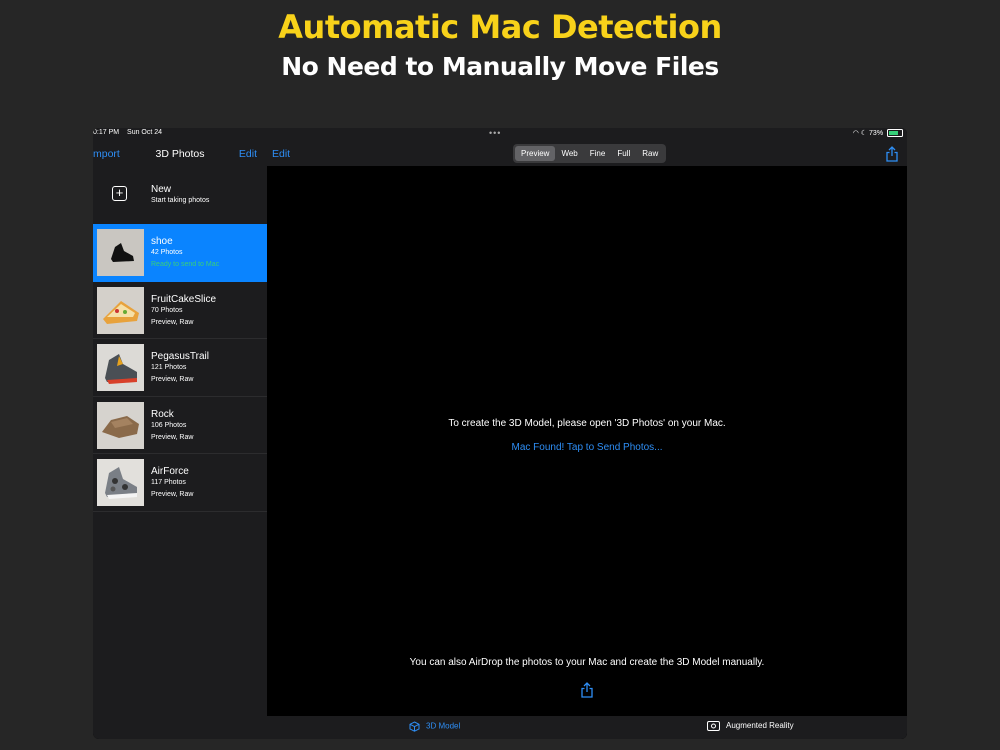 The image size is (1000, 750). What do you see at coordinates (184, 299) in the screenshot?
I see `item-title: FruitCakeSlice` at bounding box center [184, 299].